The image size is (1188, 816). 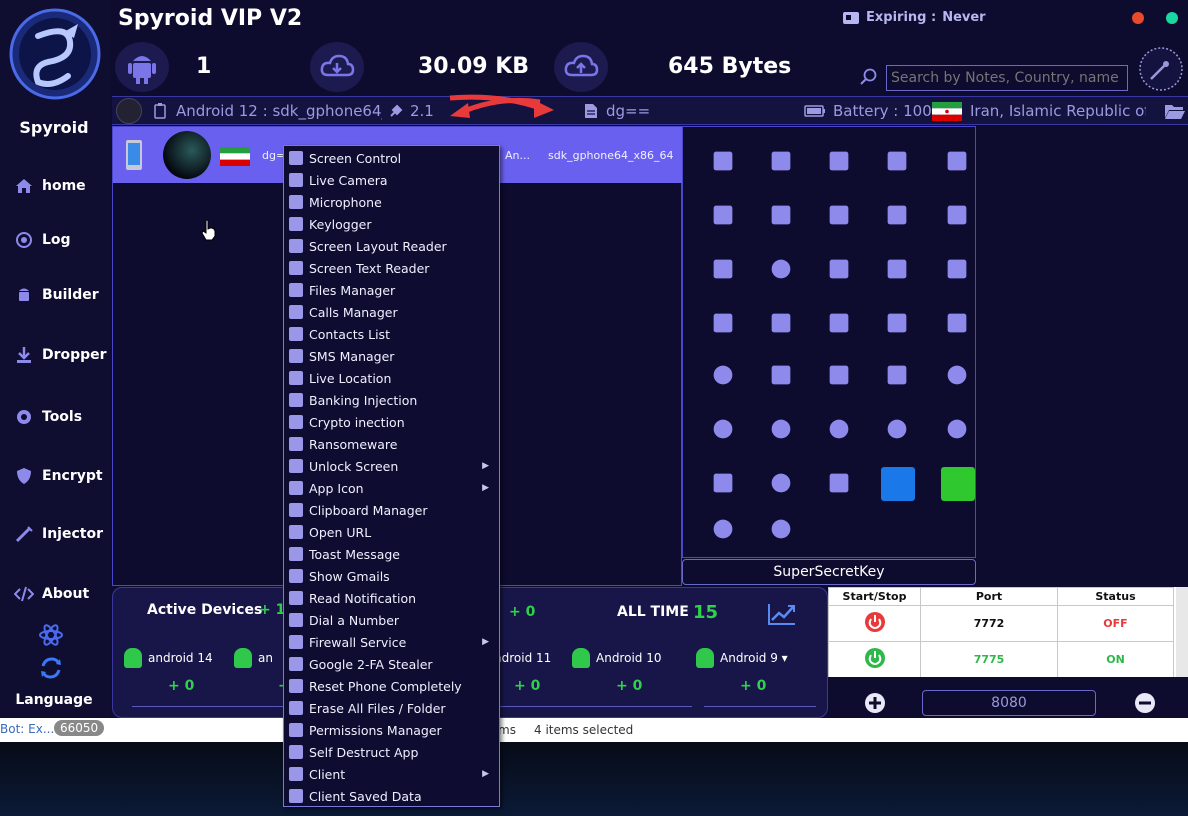 What do you see at coordinates (51, 635) in the screenshot?
I see `atom-icon` at bounding box center [51, 635].